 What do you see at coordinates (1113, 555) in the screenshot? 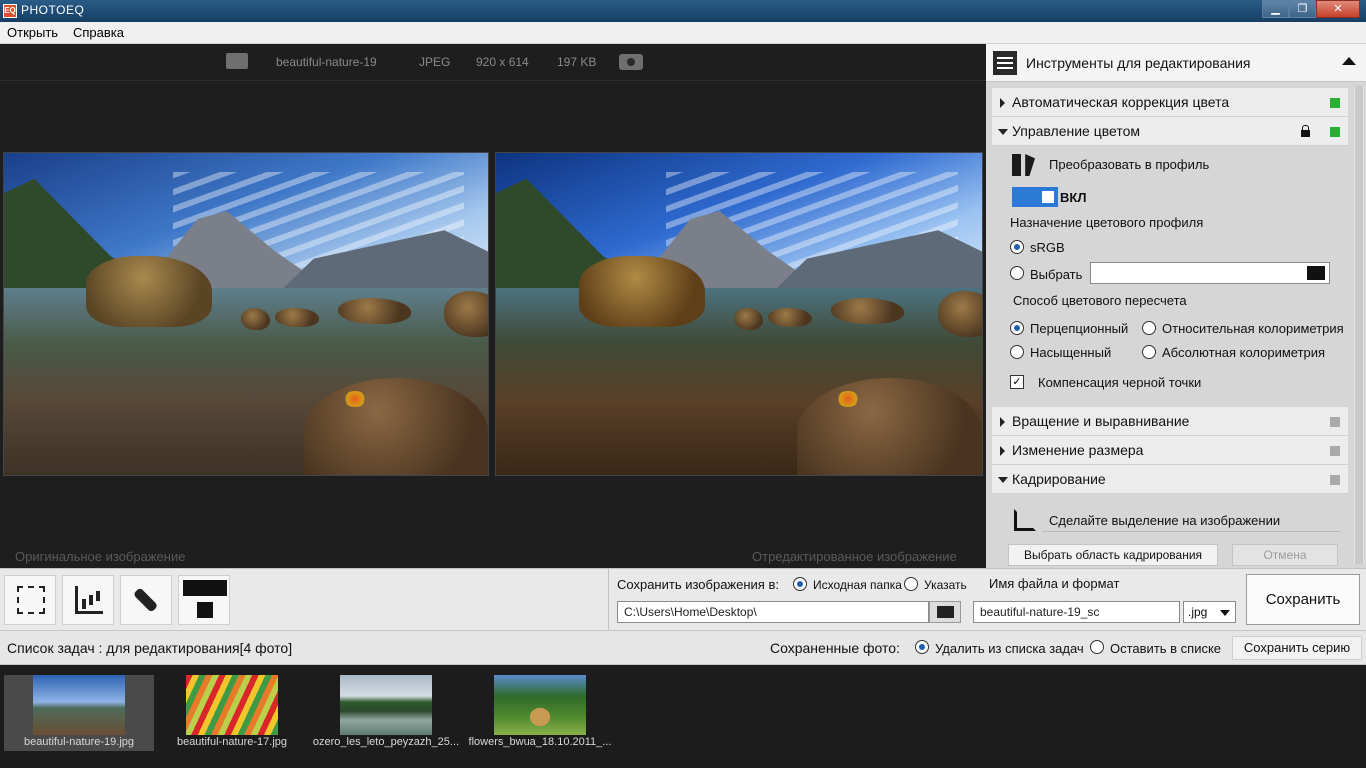
I see `select-crop-area-button: Выбрать область кадрирования` at bounding box center [1113, 555].